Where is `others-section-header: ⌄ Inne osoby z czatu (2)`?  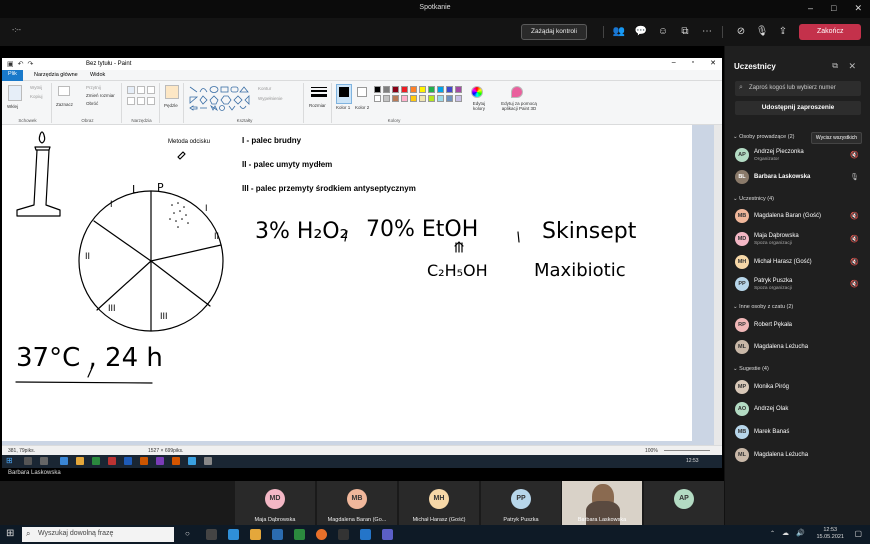
others-section-header: ⌄ Inne osoby z czatu (2) is located at coordinates (763, 307).